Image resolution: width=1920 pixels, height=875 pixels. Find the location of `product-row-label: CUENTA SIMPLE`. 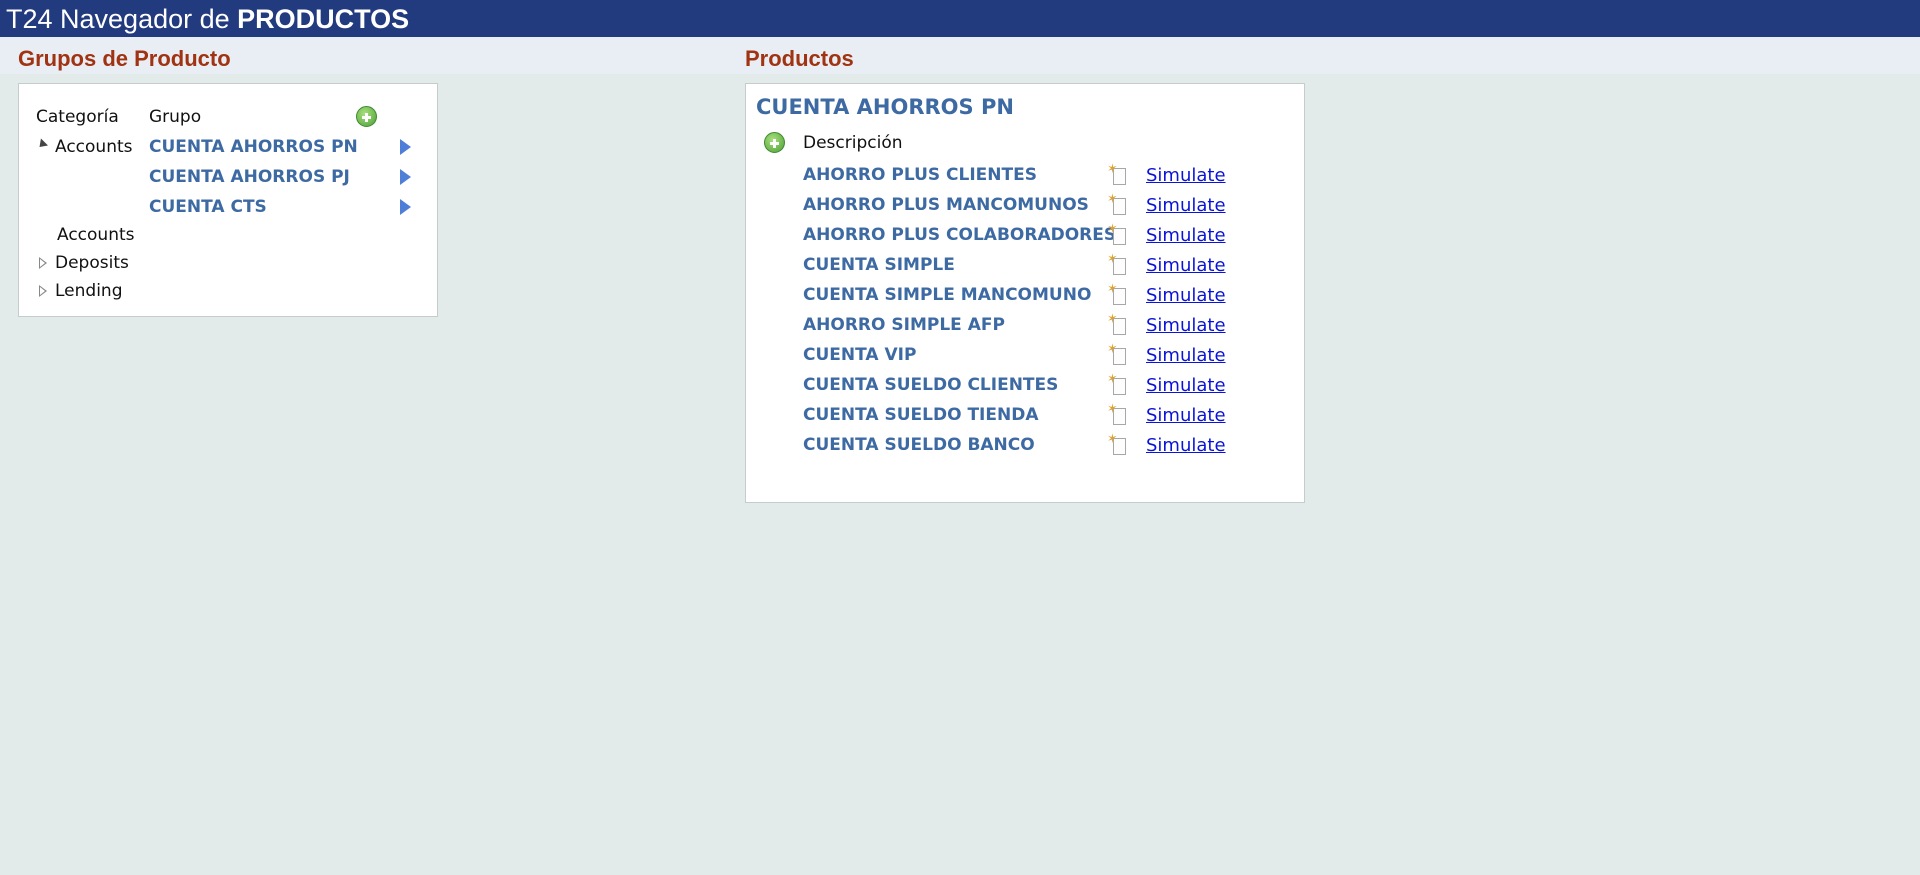

product-row-label: CUENTA SIMPLE is located at coordinates (879, 265).